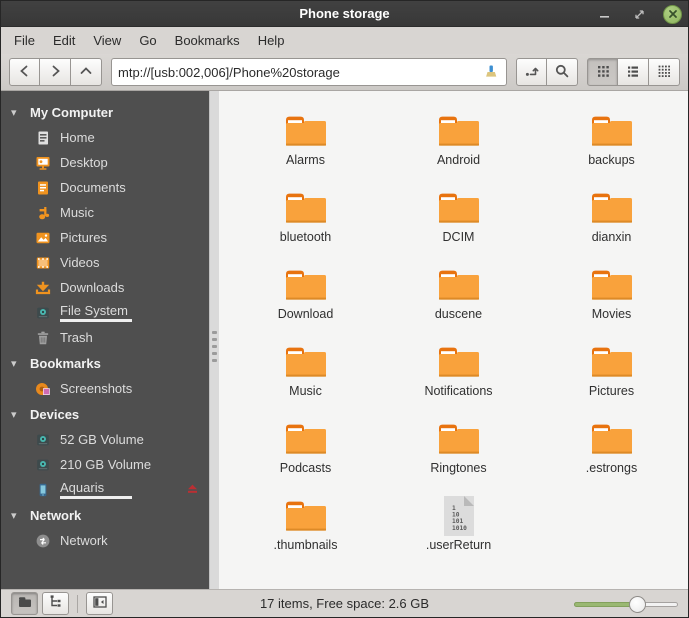  I want to click on location-bar, so click(309, 72).